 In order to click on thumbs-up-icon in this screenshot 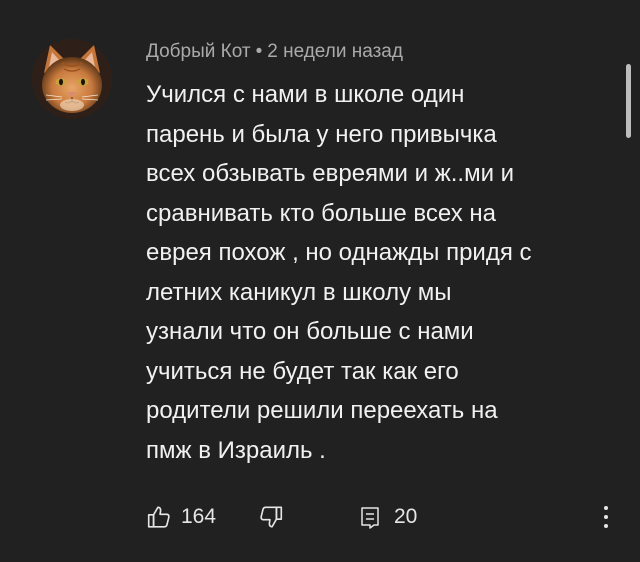, I will do `click(158, 517)`.